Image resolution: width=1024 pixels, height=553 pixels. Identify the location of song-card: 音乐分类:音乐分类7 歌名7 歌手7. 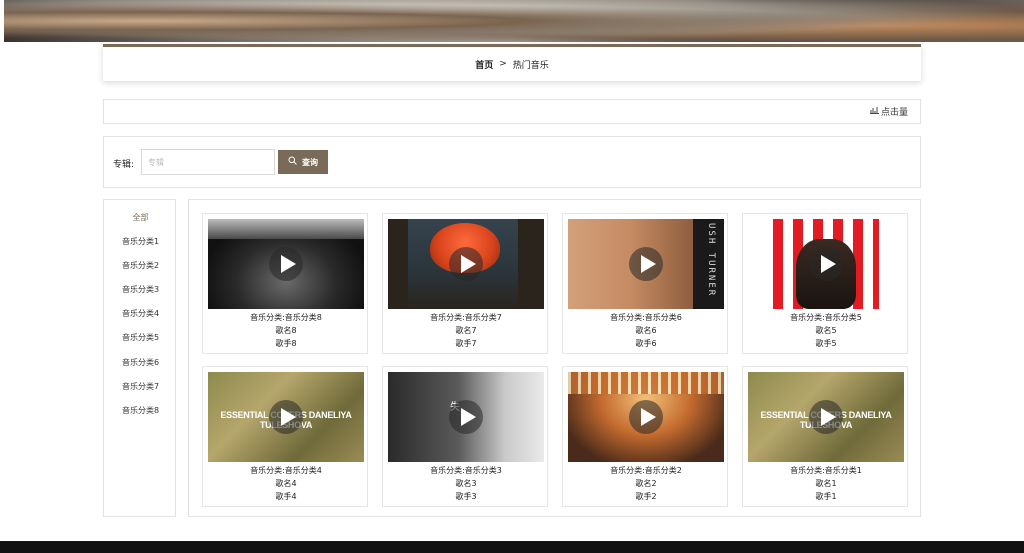
(465, 283).